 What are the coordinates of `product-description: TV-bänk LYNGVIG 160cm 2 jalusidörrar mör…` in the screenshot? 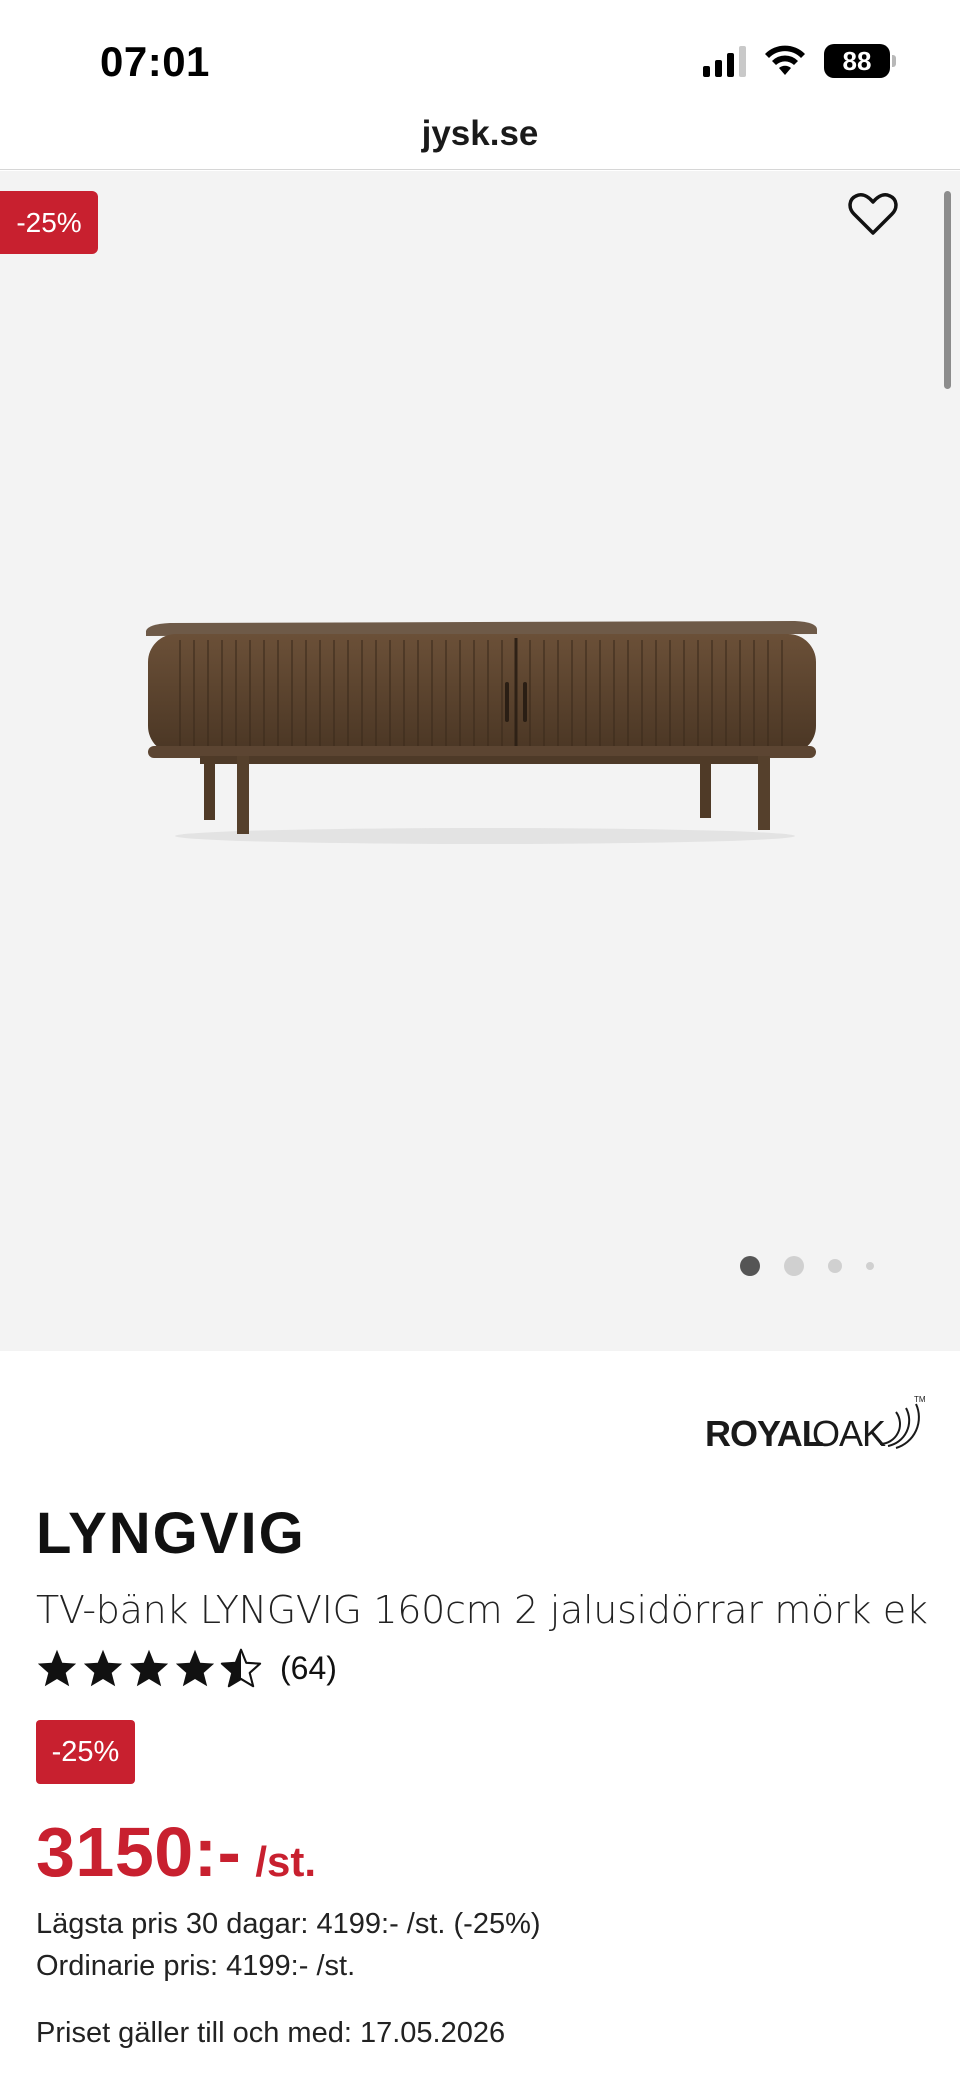 It's located at (482, 1610).